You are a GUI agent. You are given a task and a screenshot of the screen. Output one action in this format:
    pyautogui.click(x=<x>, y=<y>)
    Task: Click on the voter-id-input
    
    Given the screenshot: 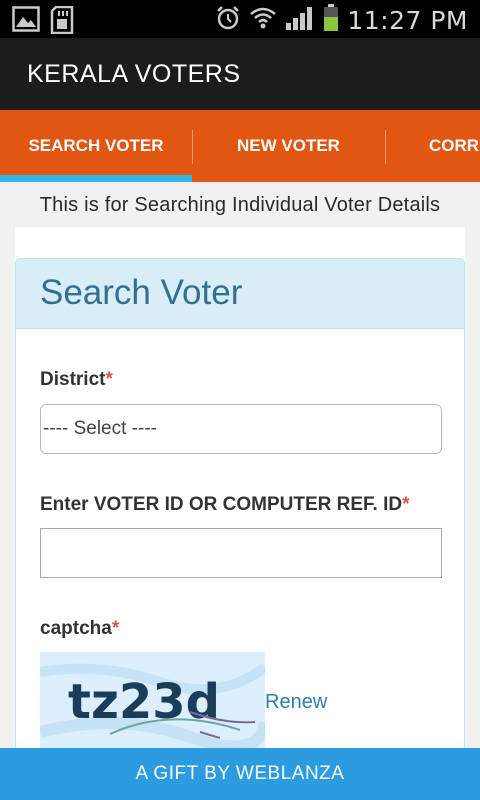 What is the action you would take?
    pyautogui.click(x=241, y=553)
    